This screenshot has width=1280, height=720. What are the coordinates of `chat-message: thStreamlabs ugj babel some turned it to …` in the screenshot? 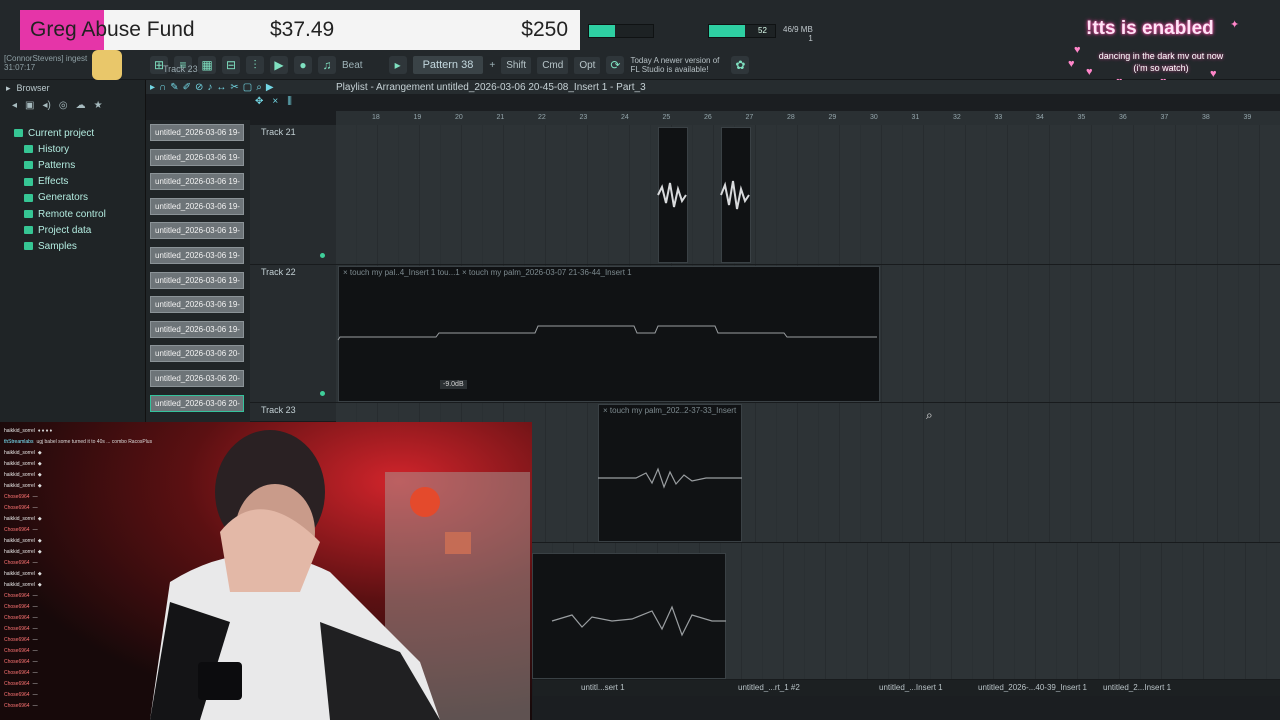 It's located at (102, 442).